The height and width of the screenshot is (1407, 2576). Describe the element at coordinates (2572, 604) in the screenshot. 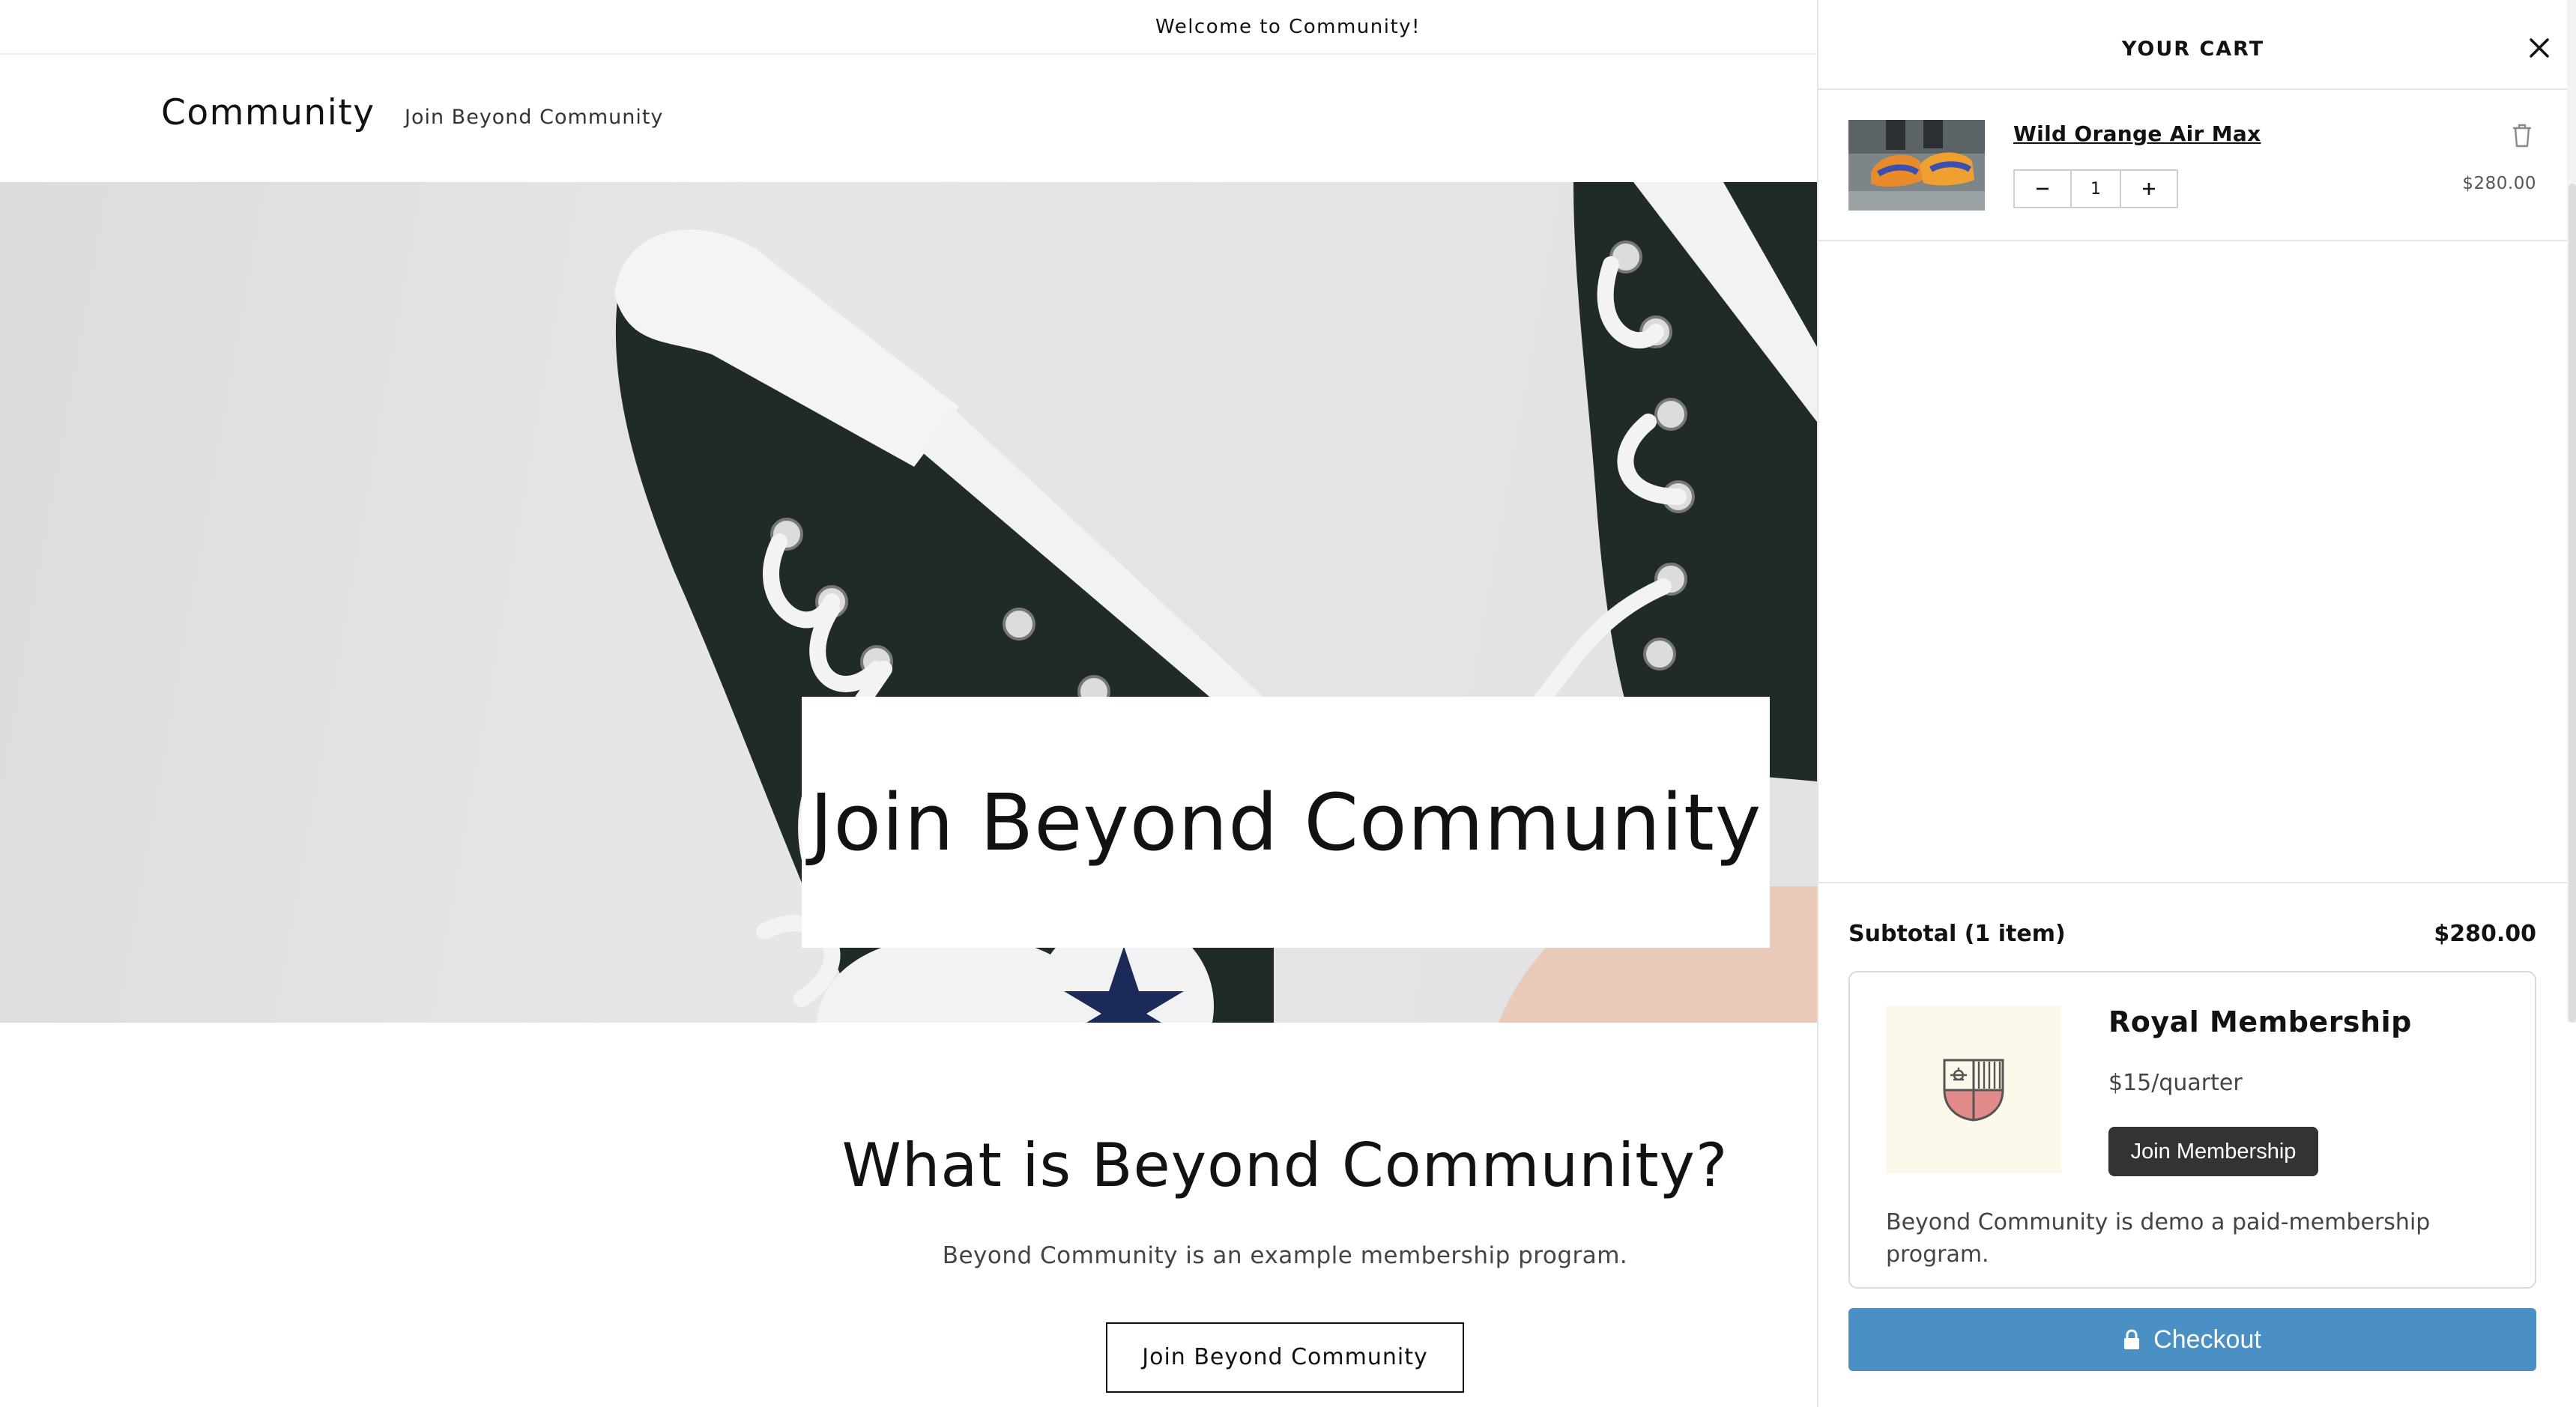

I see `cart-scrollbar-thumb` at that location.